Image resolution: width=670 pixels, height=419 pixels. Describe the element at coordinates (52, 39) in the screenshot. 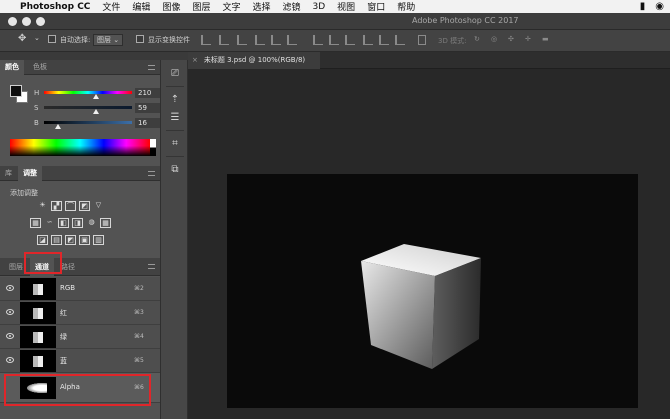

I see `auto-select-checkbox` at that location.